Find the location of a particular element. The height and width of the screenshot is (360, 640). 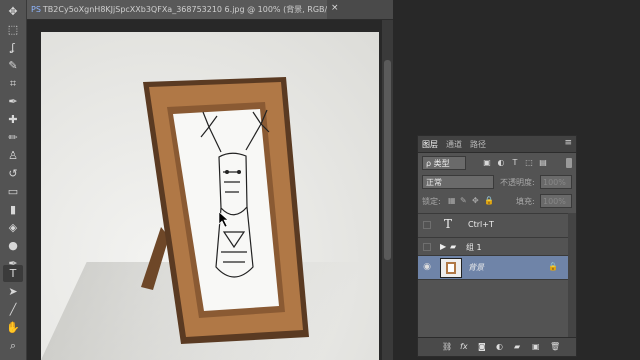

layer-list: T Ctrl+T ▶ ▰ 组 1 ◉ 背景 🔒 is located at coordinates (493, 276).